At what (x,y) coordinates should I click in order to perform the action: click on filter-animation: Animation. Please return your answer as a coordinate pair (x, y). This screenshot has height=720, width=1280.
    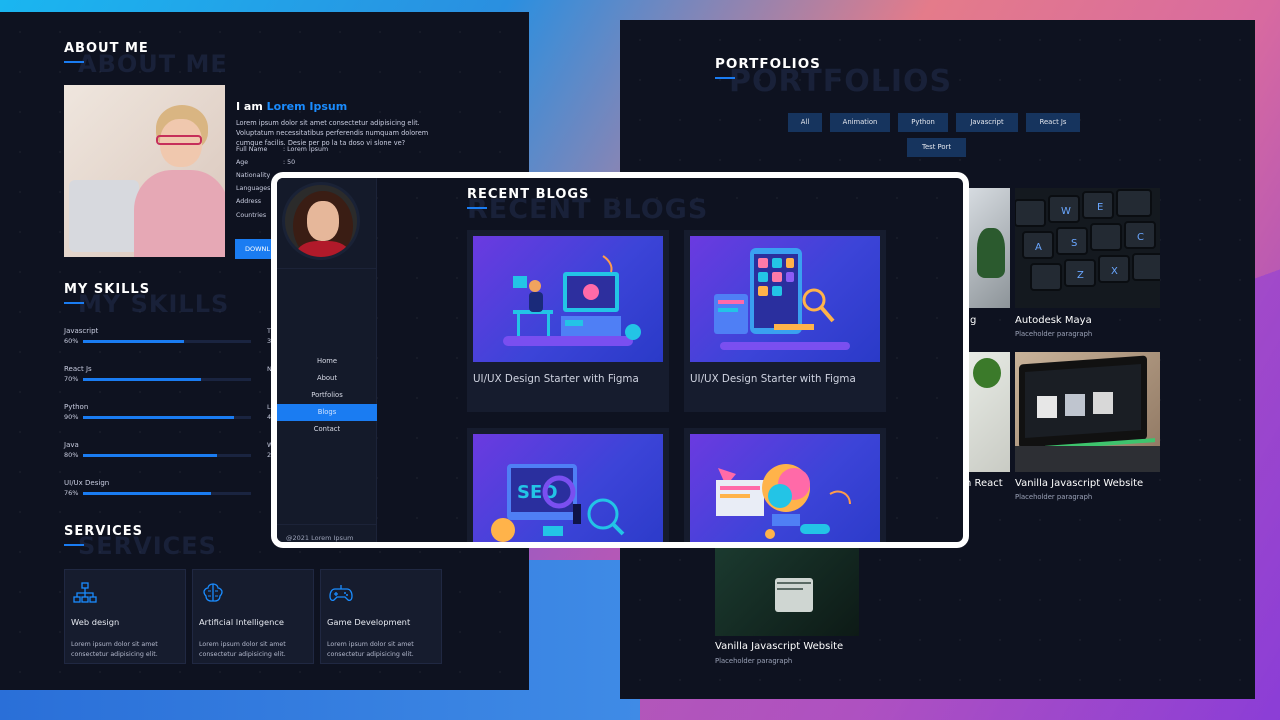
    Looking at the image, I should click on (860, 122).